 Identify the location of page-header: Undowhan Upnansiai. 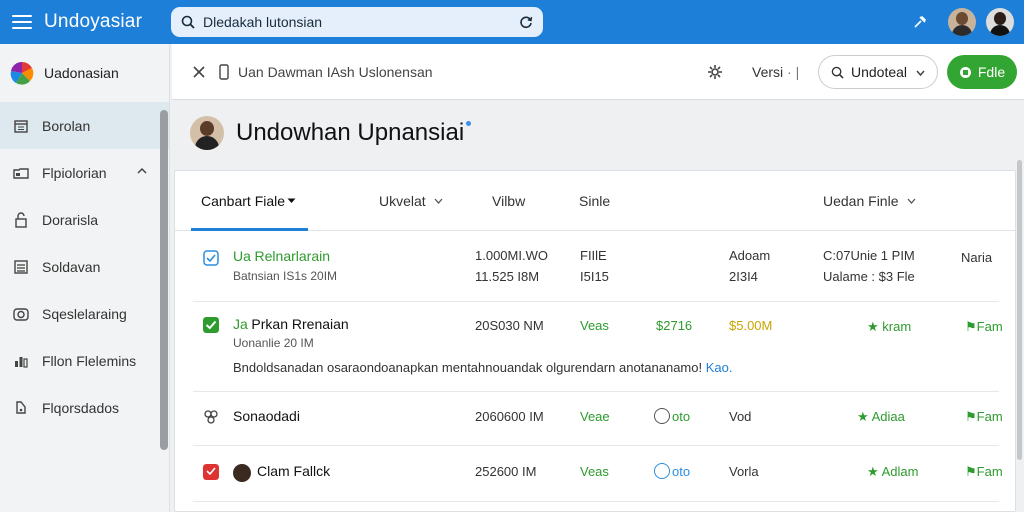
(331, 133).